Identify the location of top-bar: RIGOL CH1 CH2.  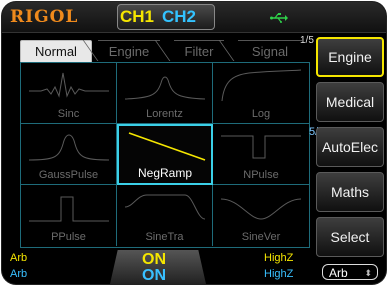
(194, 17).